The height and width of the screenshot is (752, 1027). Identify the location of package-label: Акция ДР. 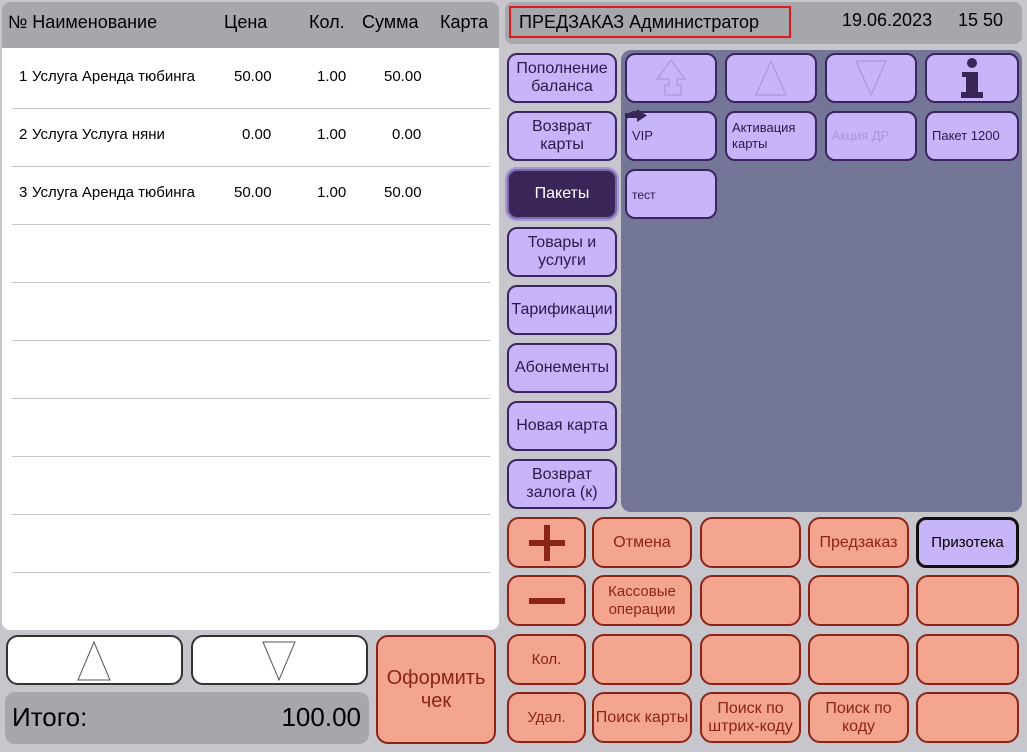
(861, 135).